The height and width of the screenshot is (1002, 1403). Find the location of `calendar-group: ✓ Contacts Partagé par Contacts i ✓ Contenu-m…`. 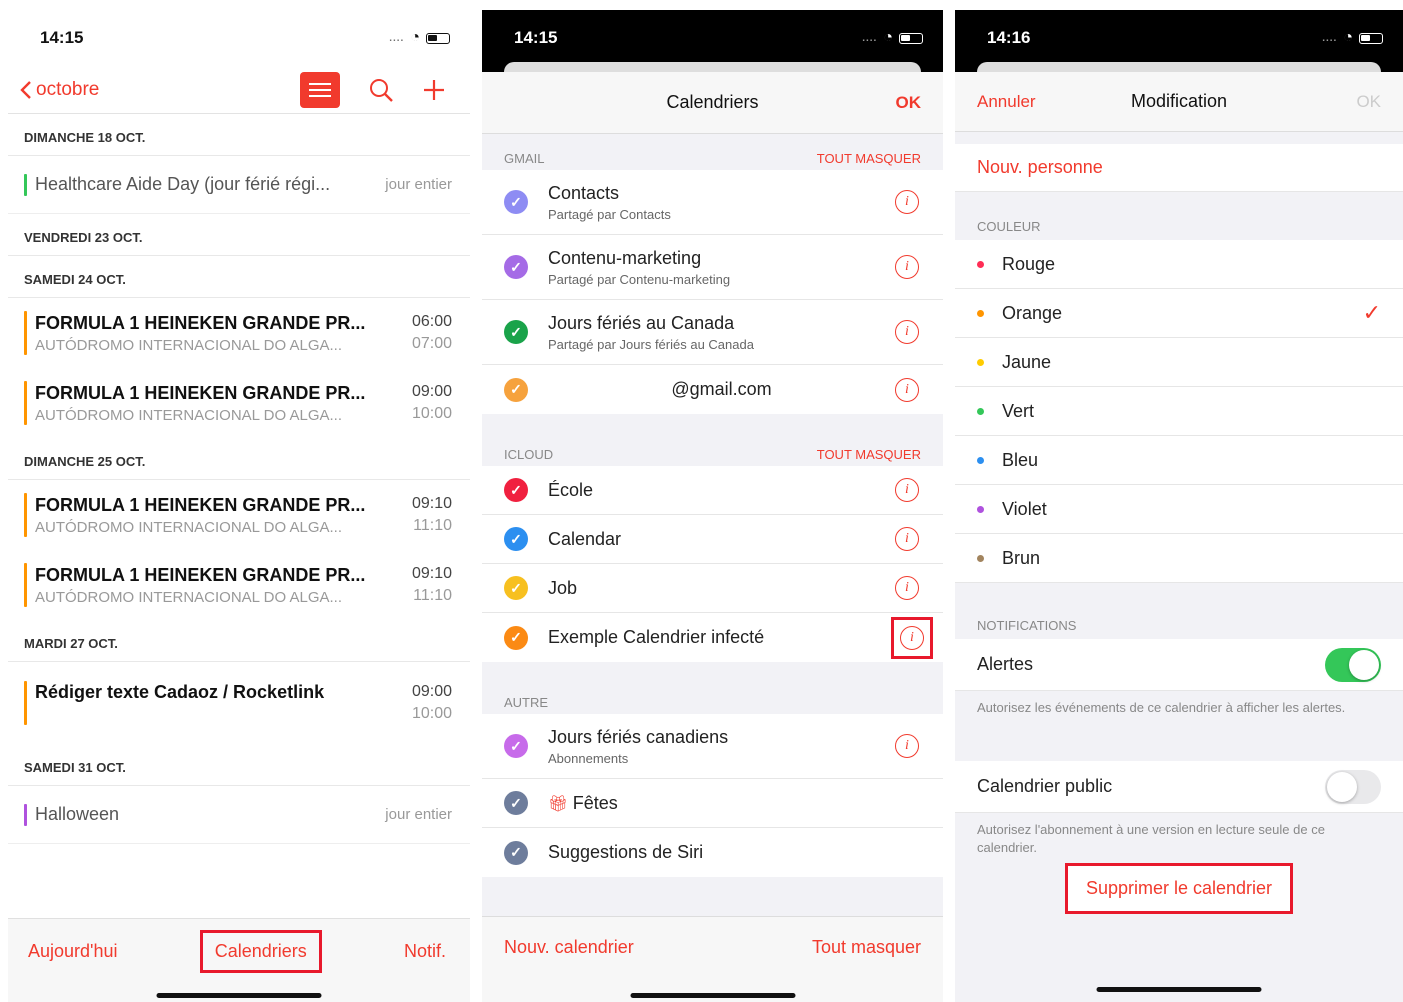

calendar-group: ✓ Contacts Partagé par Contacts i ✓ Contenu-m… is located at coordinates (712, 292).